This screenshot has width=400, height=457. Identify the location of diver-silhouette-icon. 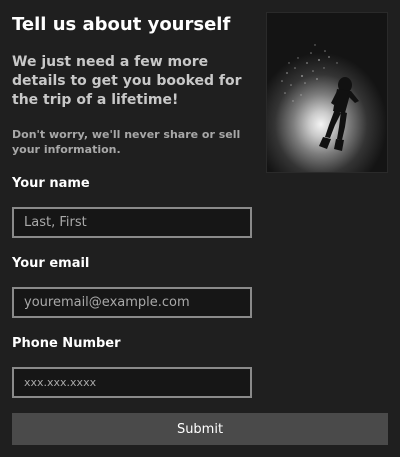
(320, 97).